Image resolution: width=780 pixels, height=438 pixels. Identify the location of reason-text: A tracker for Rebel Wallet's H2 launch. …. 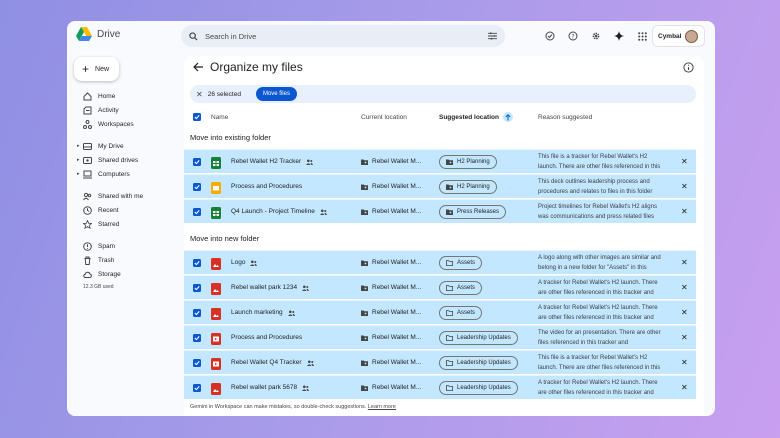
(598, 288).